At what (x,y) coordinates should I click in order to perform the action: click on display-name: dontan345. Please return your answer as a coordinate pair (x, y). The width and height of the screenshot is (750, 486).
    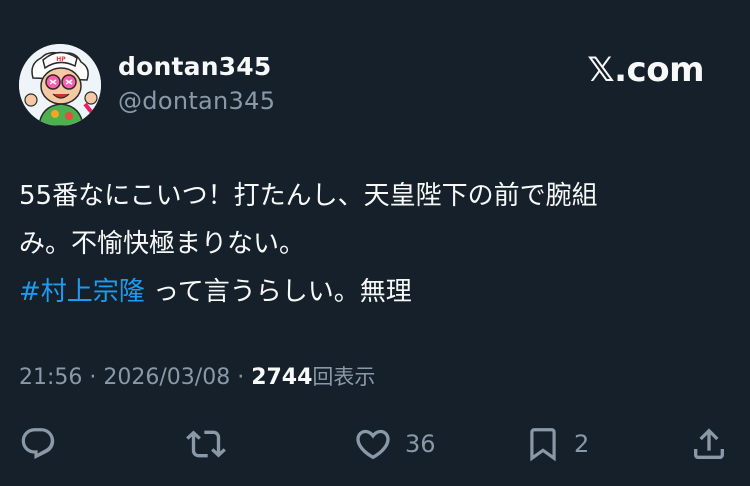
    Looking at the image, I should click on (194, 67).